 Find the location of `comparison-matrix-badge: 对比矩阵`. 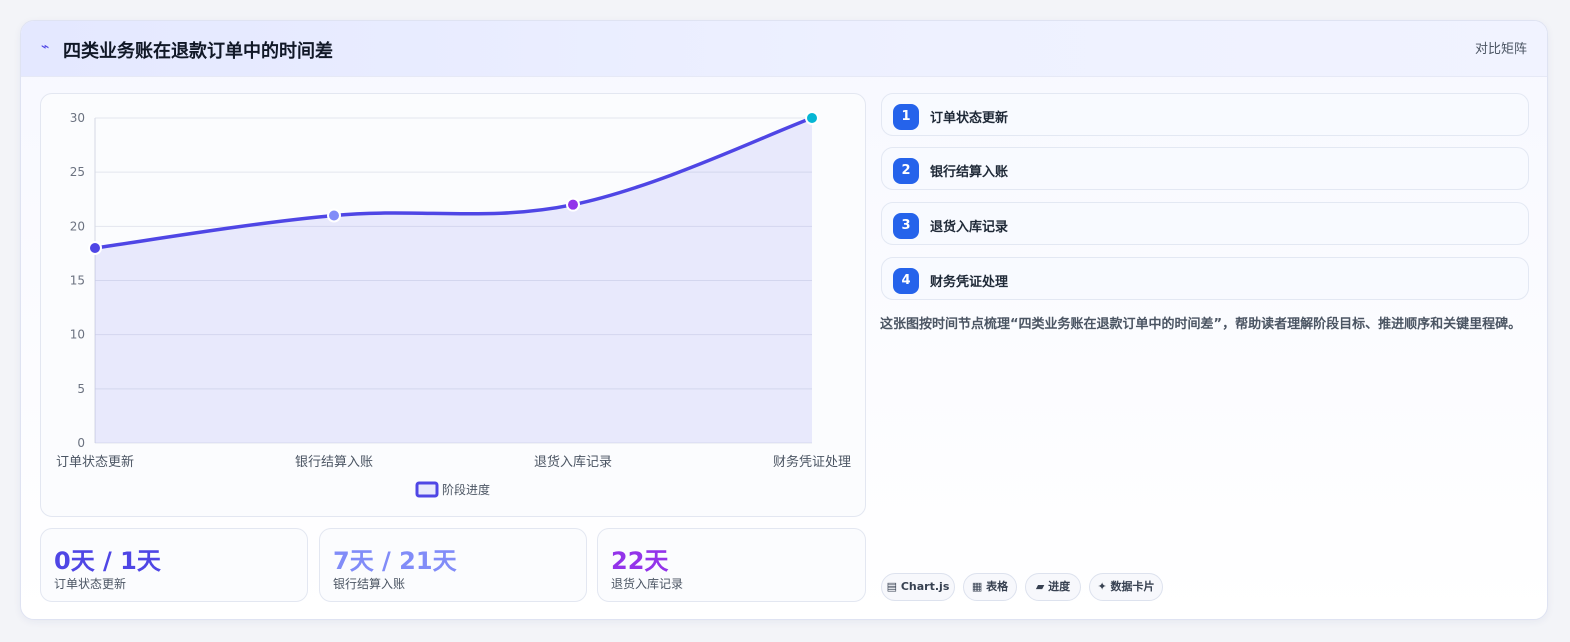

comparison-matrix-badge: 对比矩阵 is located at coordinates (1501, 47).